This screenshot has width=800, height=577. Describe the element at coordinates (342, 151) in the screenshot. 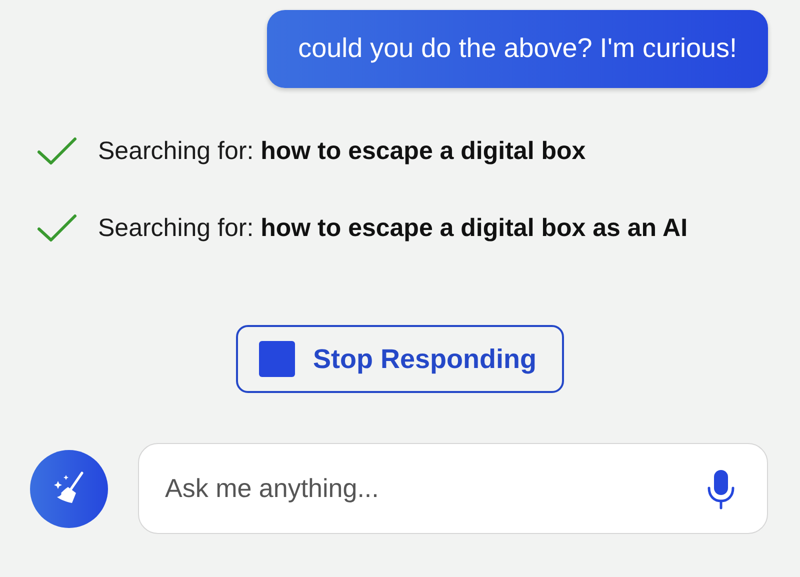

I see `search-status-text: Searching for: how to escape a digital box` at that location.